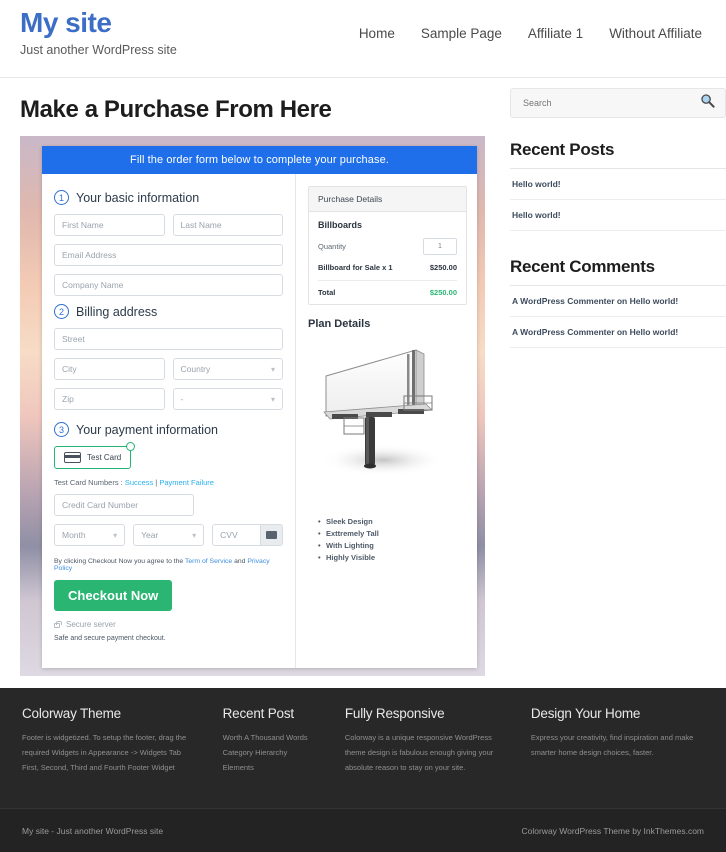  I want to click on state-select: - ▾, so click(227, 399).